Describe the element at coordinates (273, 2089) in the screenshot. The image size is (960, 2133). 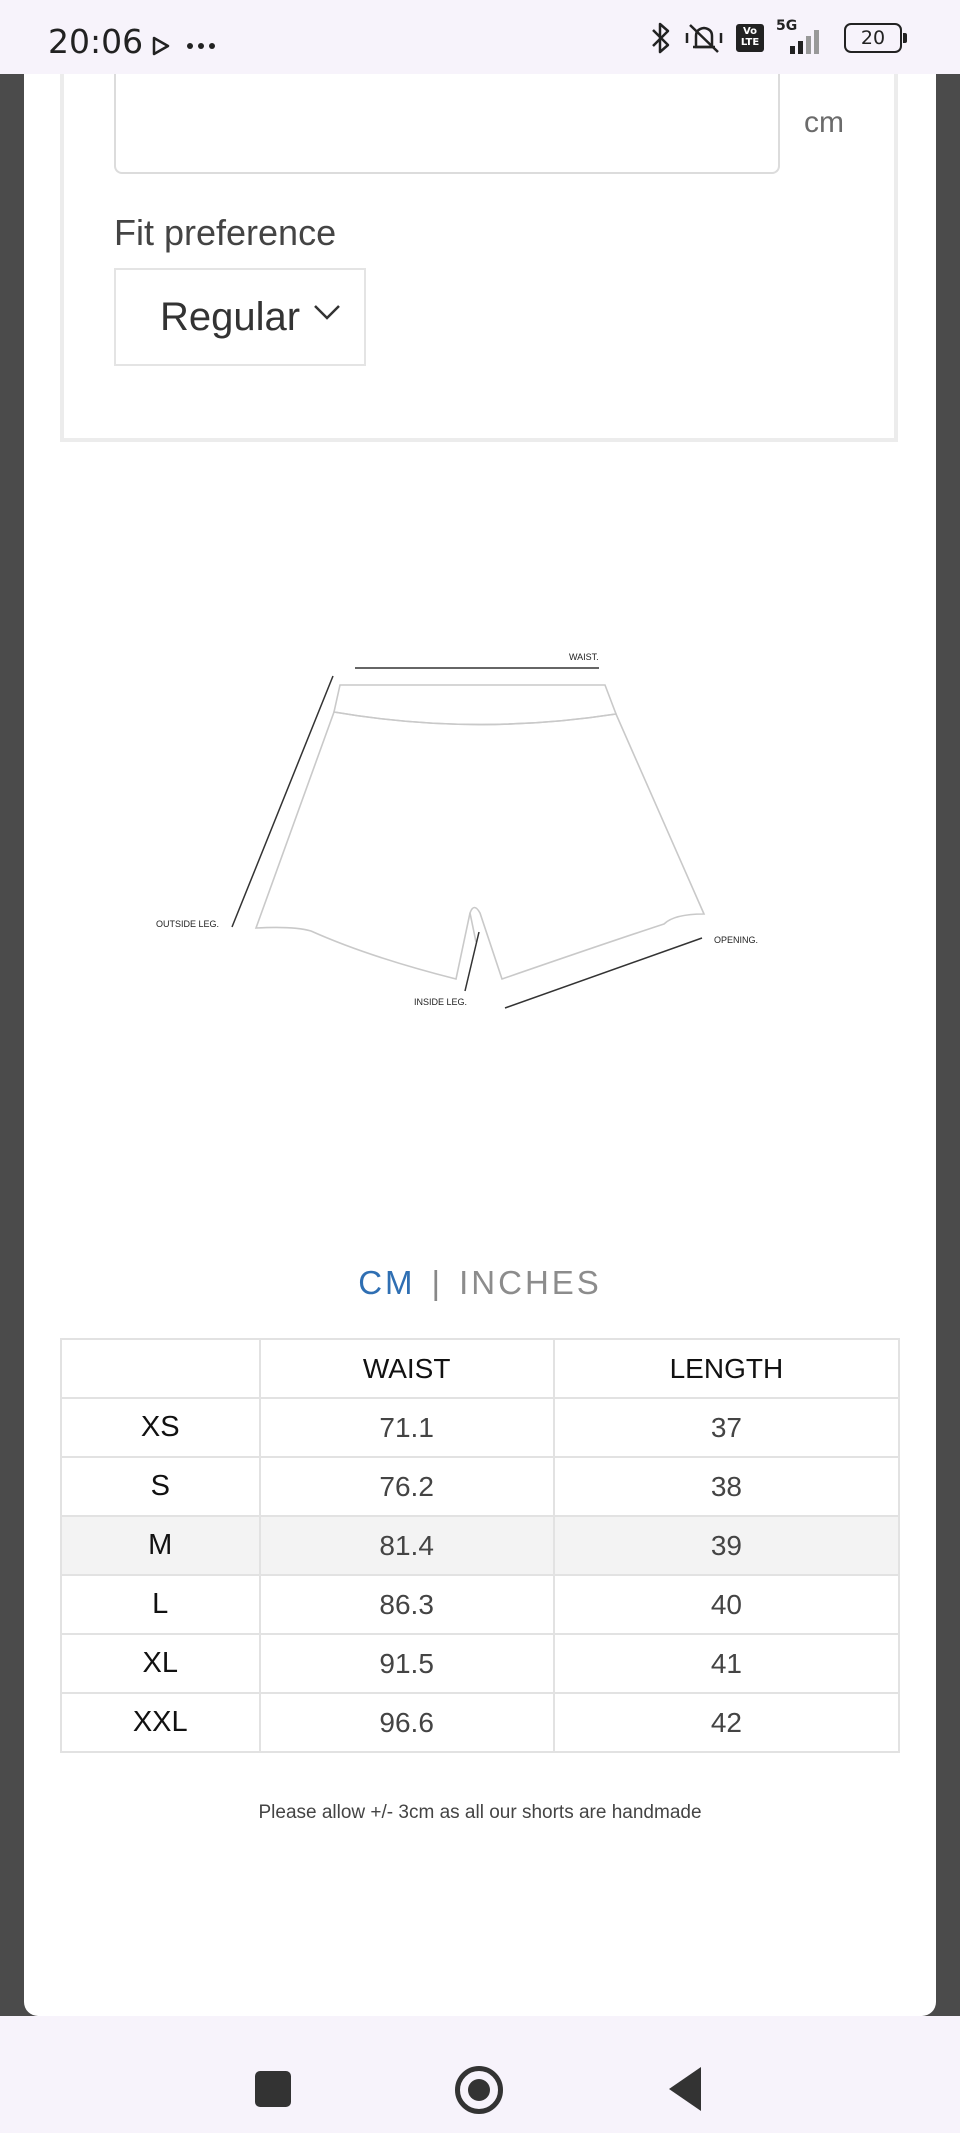
I see `recents-icon` at that location.